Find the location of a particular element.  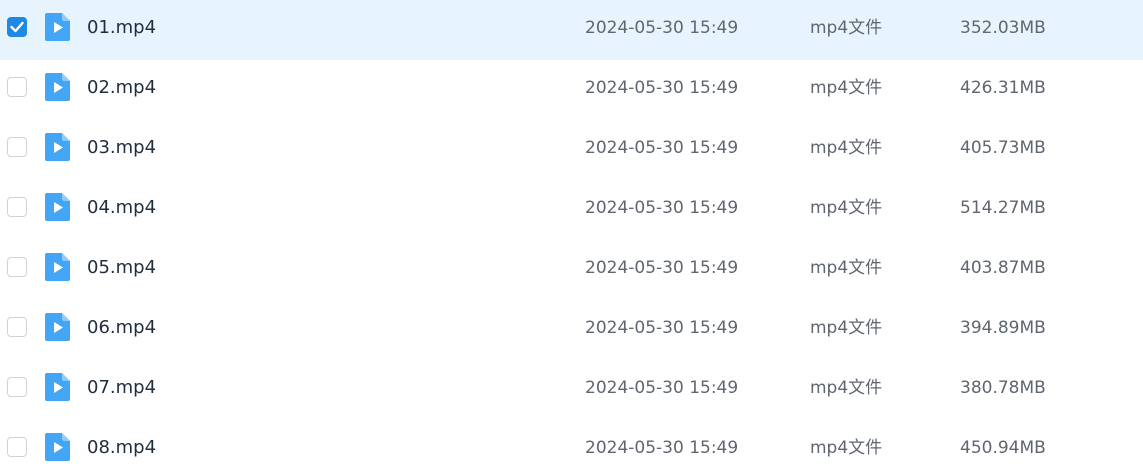

file-name: 02.mp4 is located at coordinates (121, 88).